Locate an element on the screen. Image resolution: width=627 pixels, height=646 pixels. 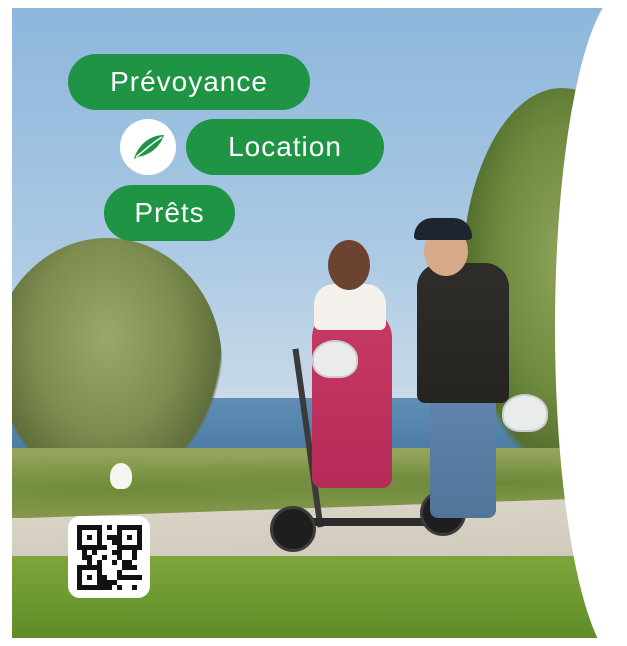
tag-prevoyance: Prévoyance is located at coordinates (189, 82).